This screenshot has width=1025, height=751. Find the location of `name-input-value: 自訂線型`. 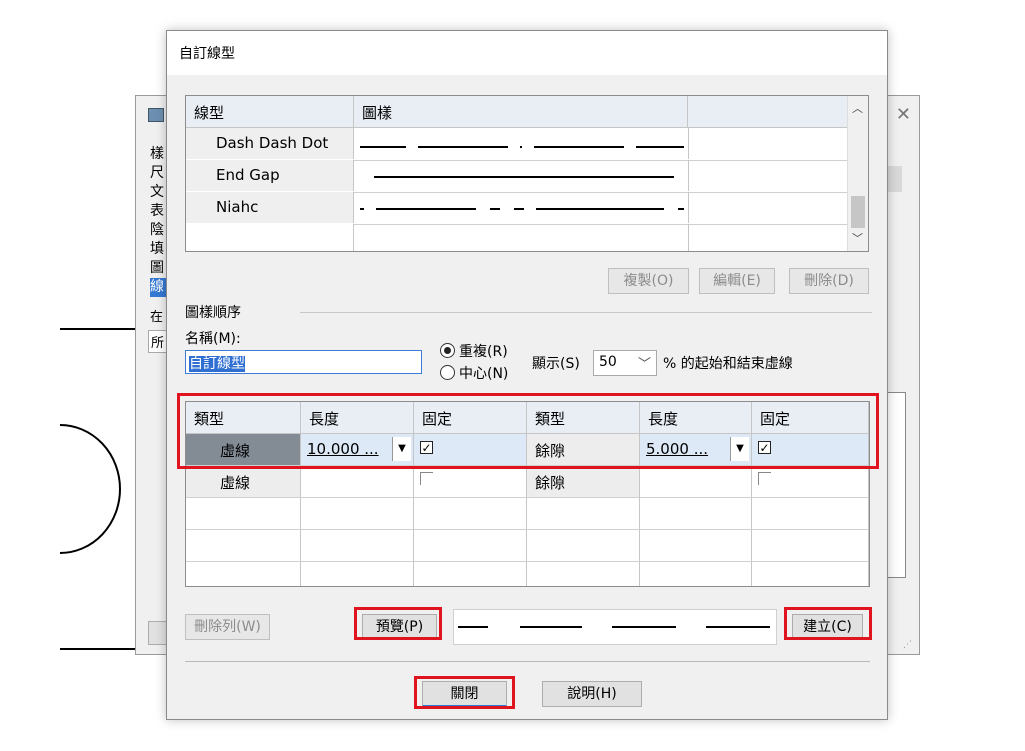

name-input-value: 自訂線型 is located at coordinates (217, 364).